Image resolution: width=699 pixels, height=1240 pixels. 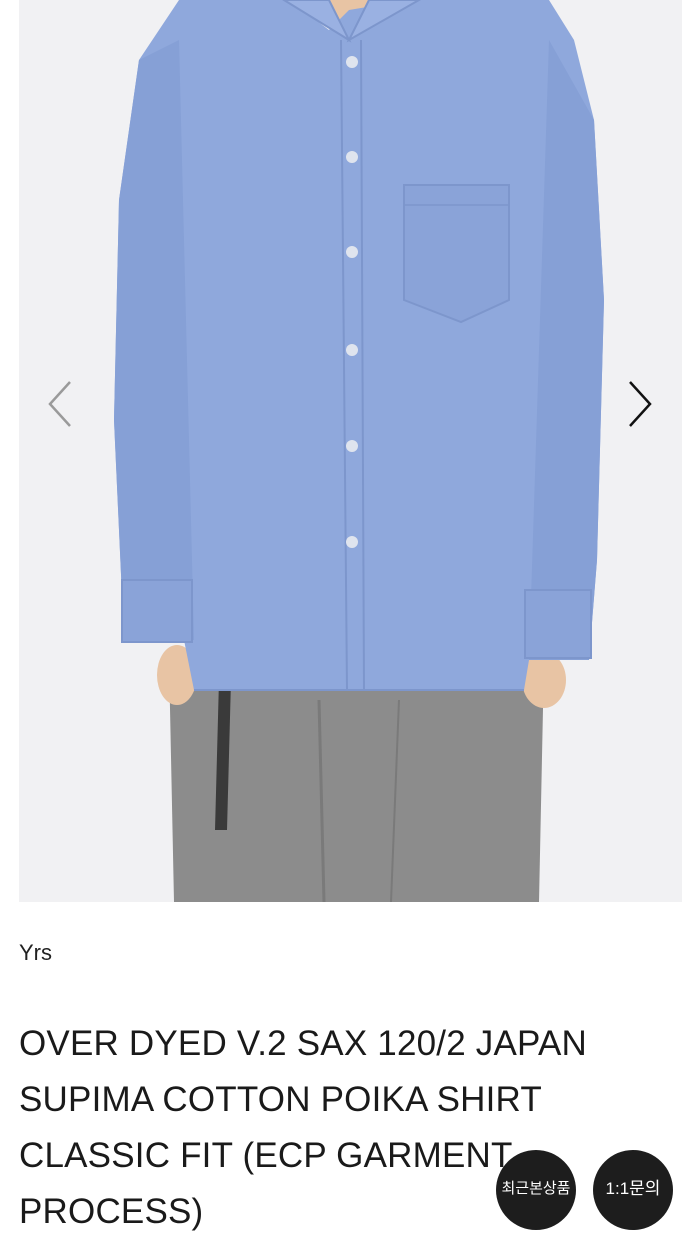 What do you see at coordinates (536, 1190) in the screenshot?
I see `recent-viewed-button: 최근본상품` at bounding box center [536, 1190].